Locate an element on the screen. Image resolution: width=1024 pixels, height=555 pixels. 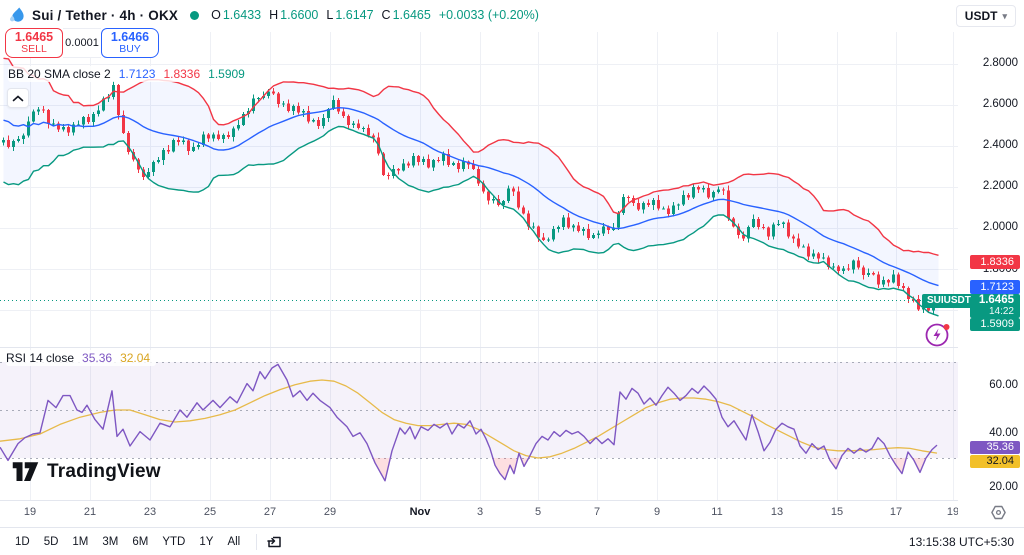
rsi-axis-label: 60.00 is located at coordinates (1003, 385).